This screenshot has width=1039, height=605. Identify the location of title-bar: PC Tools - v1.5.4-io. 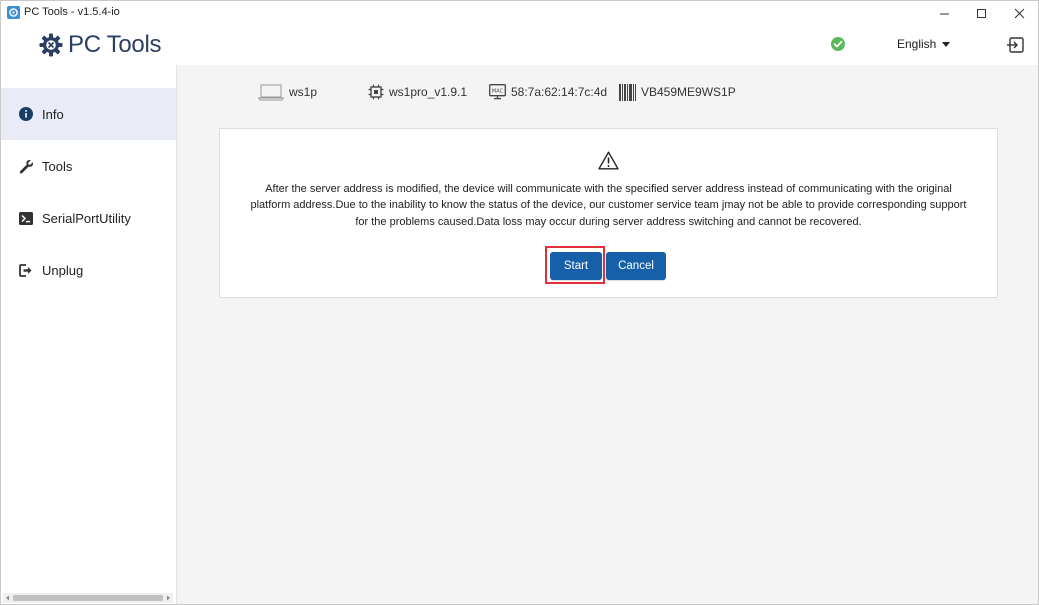
(519, 13).